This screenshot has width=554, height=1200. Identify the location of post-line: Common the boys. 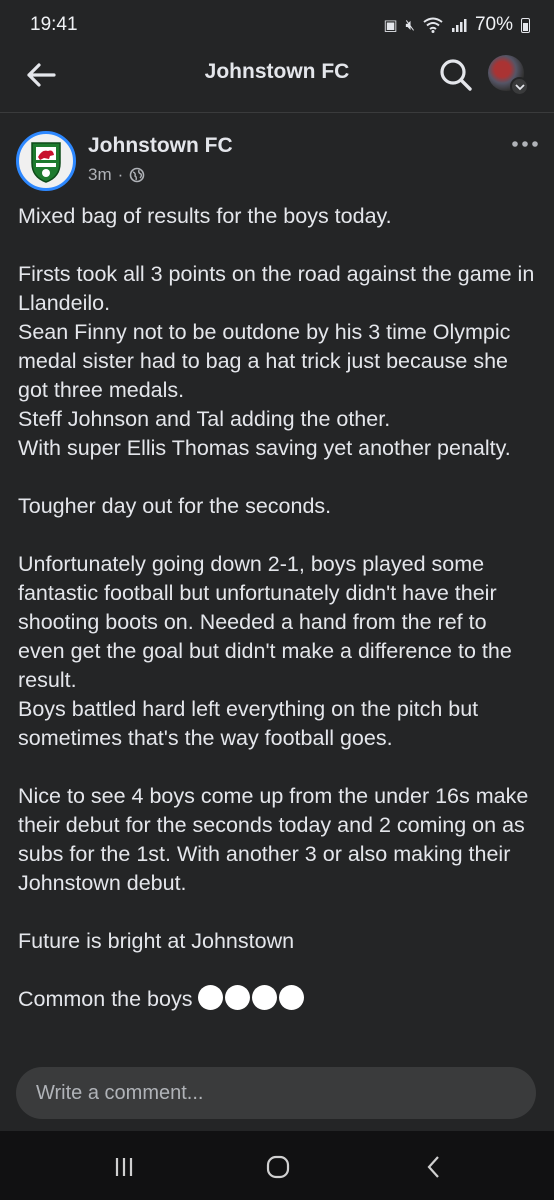
(105, 999).